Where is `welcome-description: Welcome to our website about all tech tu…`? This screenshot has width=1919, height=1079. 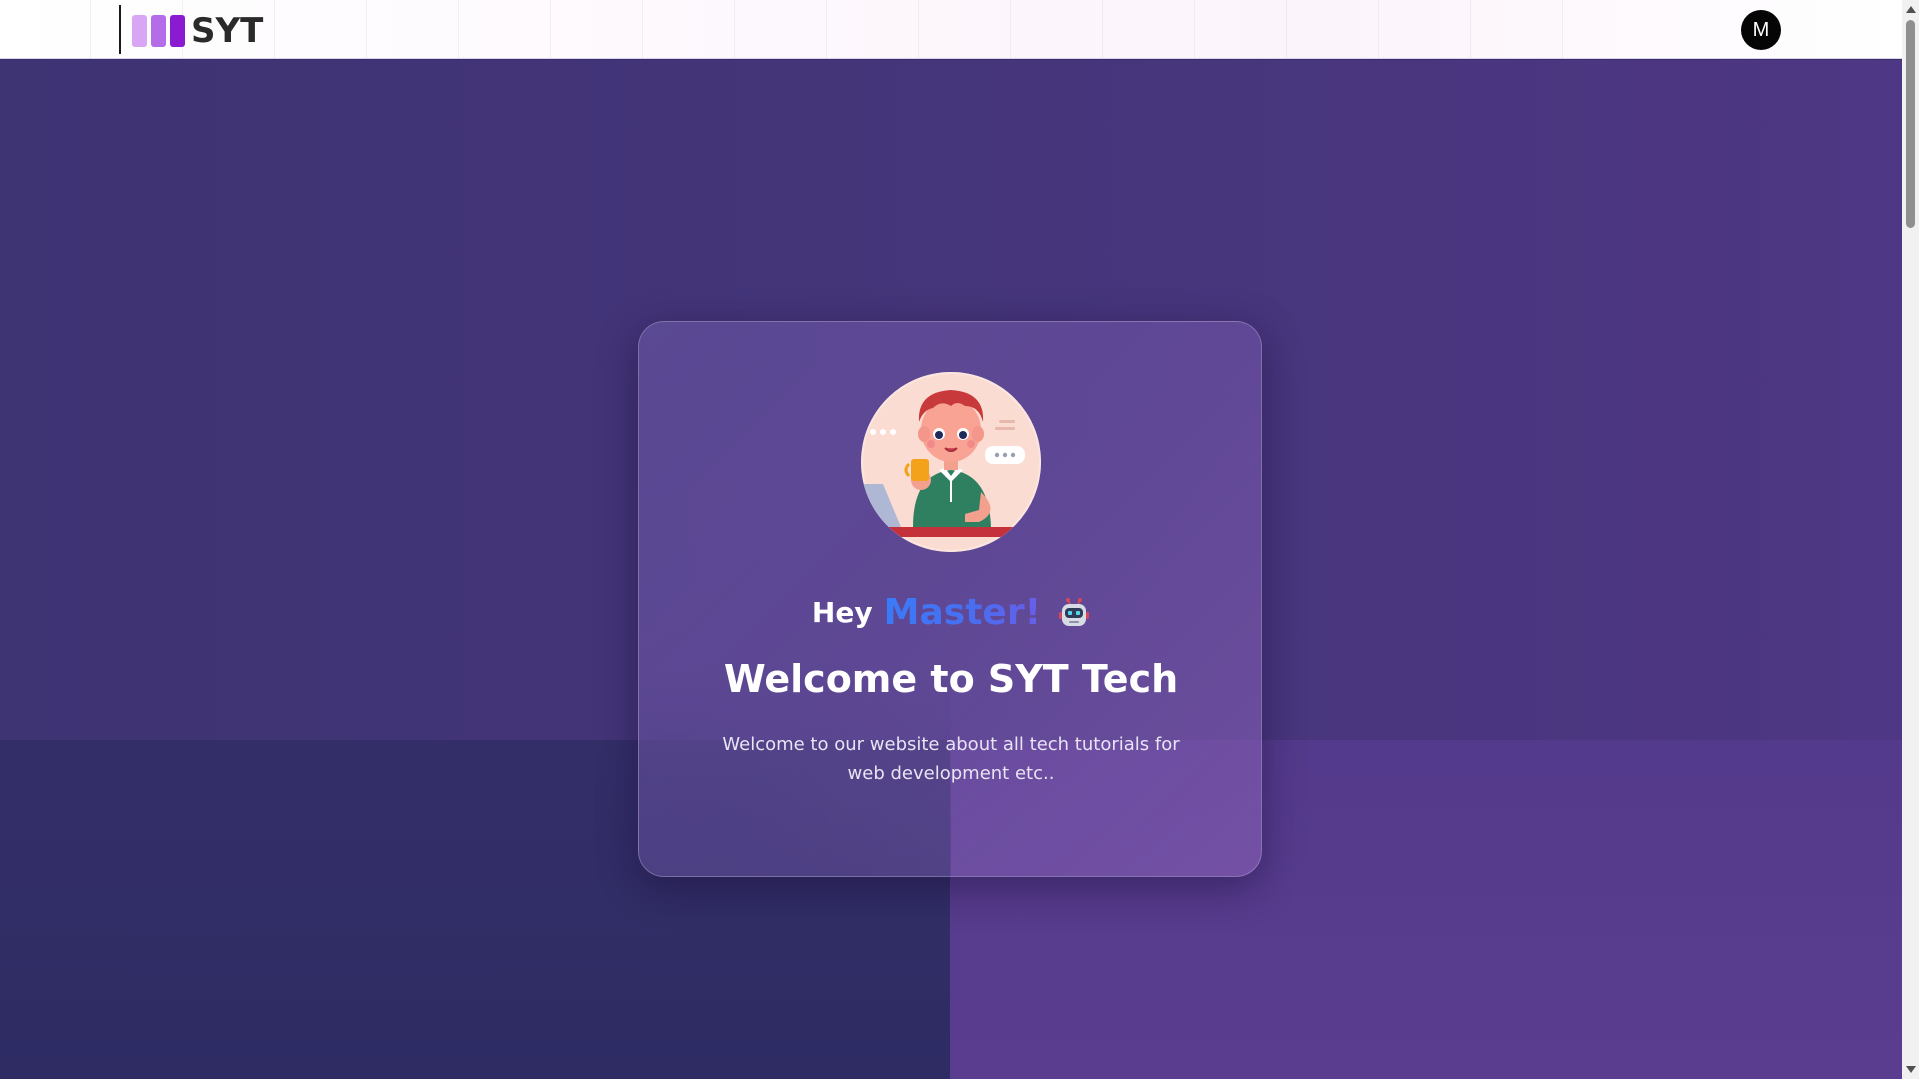 welcome-description: Welcome to our website about all tech tu… is located at coordinates (951, 759).